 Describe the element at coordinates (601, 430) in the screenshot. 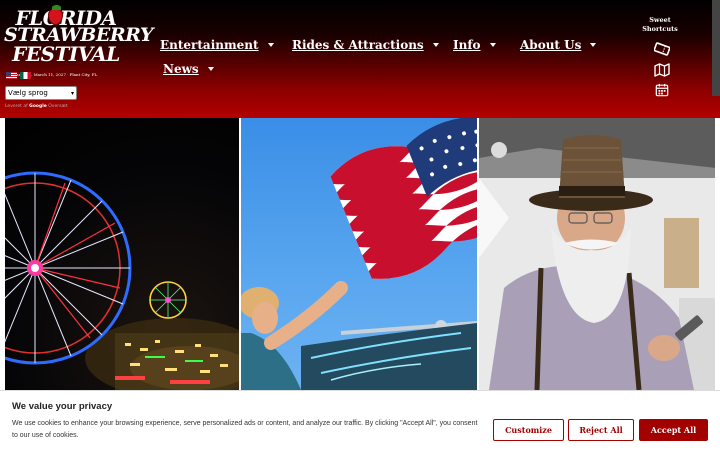

I see `reject-all-button: Reject All` at that location.